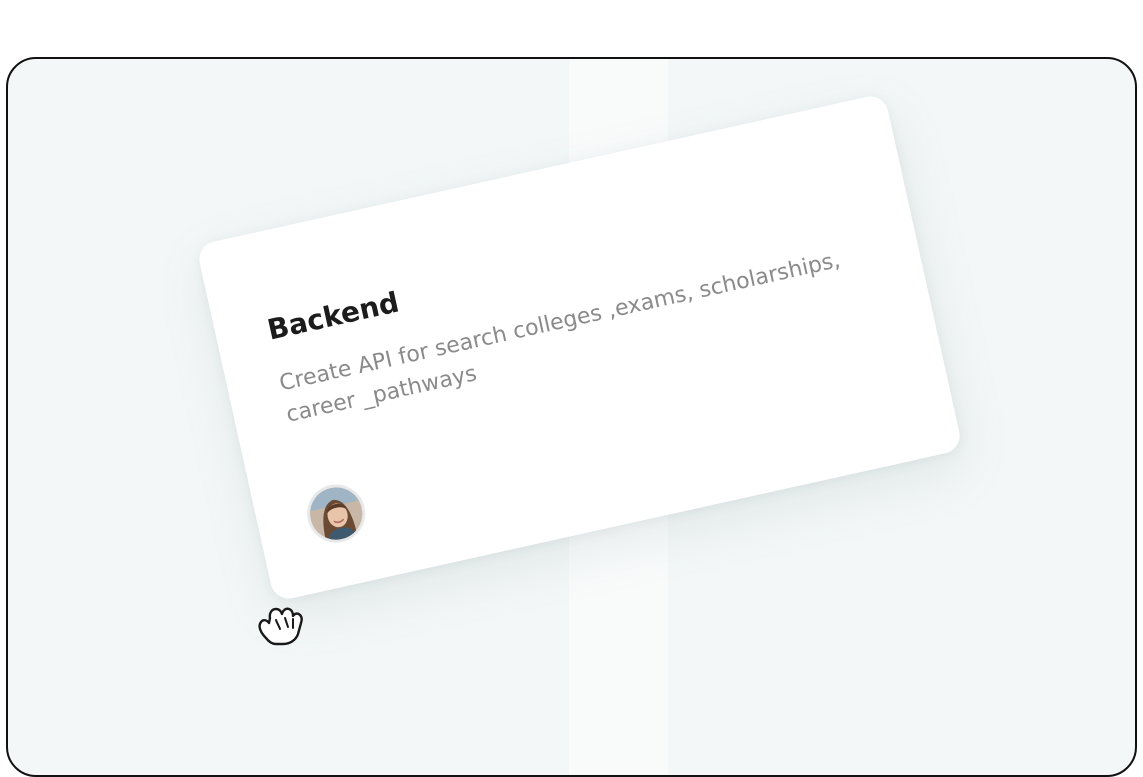 The width and height of the screenshot is (1143, 777). Describe the element at coordinates (333, 316) in the screenshot. I see `task-card-title: Backend` at that location.